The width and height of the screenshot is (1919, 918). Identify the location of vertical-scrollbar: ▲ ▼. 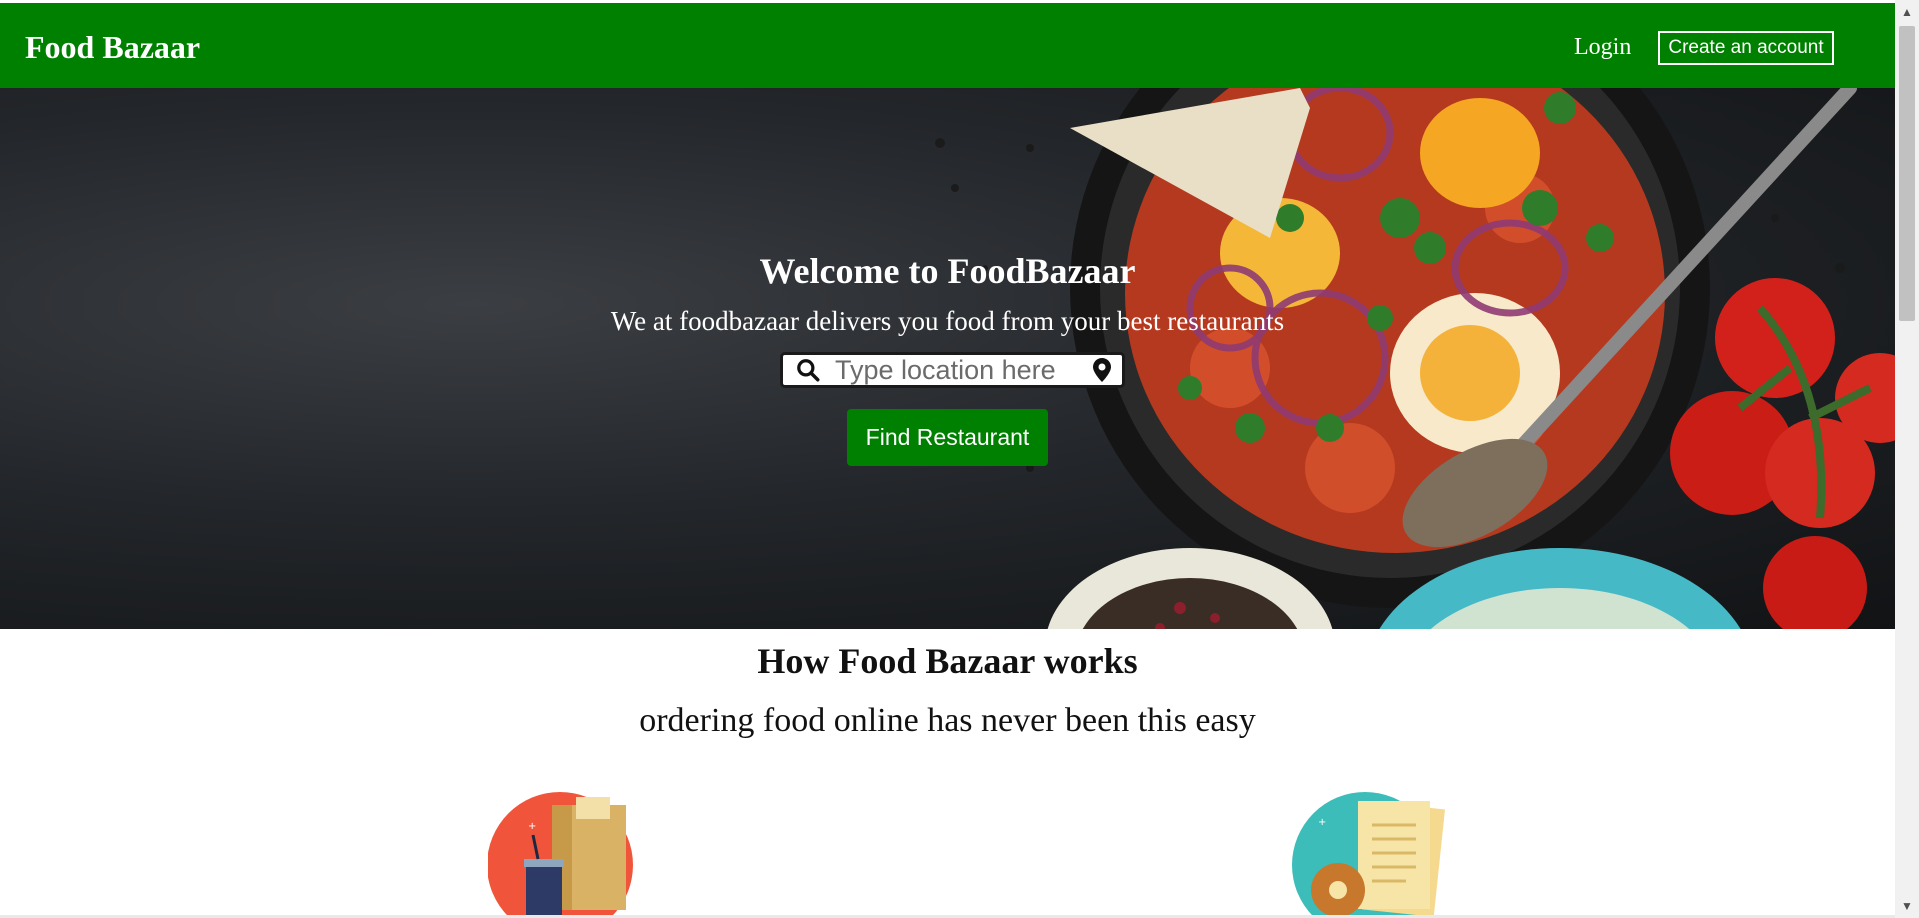
(1907, 459).